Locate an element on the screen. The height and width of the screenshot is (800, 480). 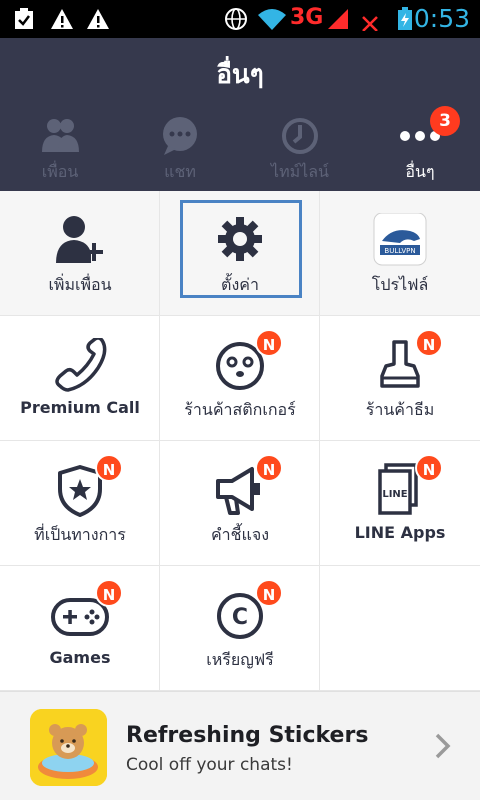
free-coins-item: C N เหรียญฟรี is located at coordinates (240, 628).